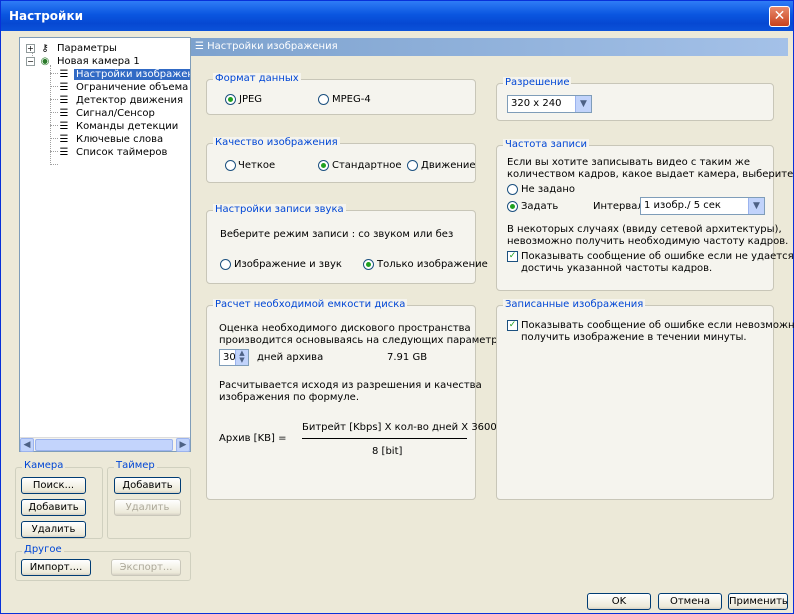 This screenshot has height=614, width=794. Describe the element at coordinates (512, 325) in the screenshot. I see `recorded-error-checkbox: ✓` at that location.